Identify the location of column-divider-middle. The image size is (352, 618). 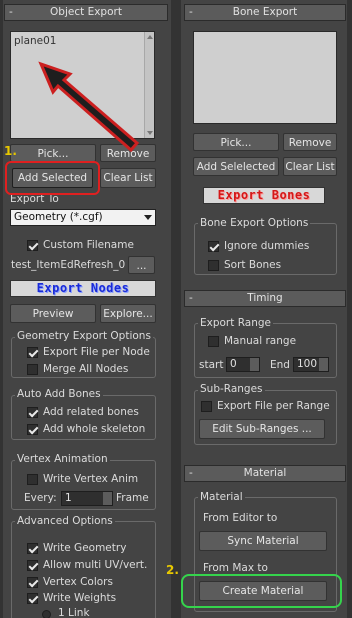
(176, 309).